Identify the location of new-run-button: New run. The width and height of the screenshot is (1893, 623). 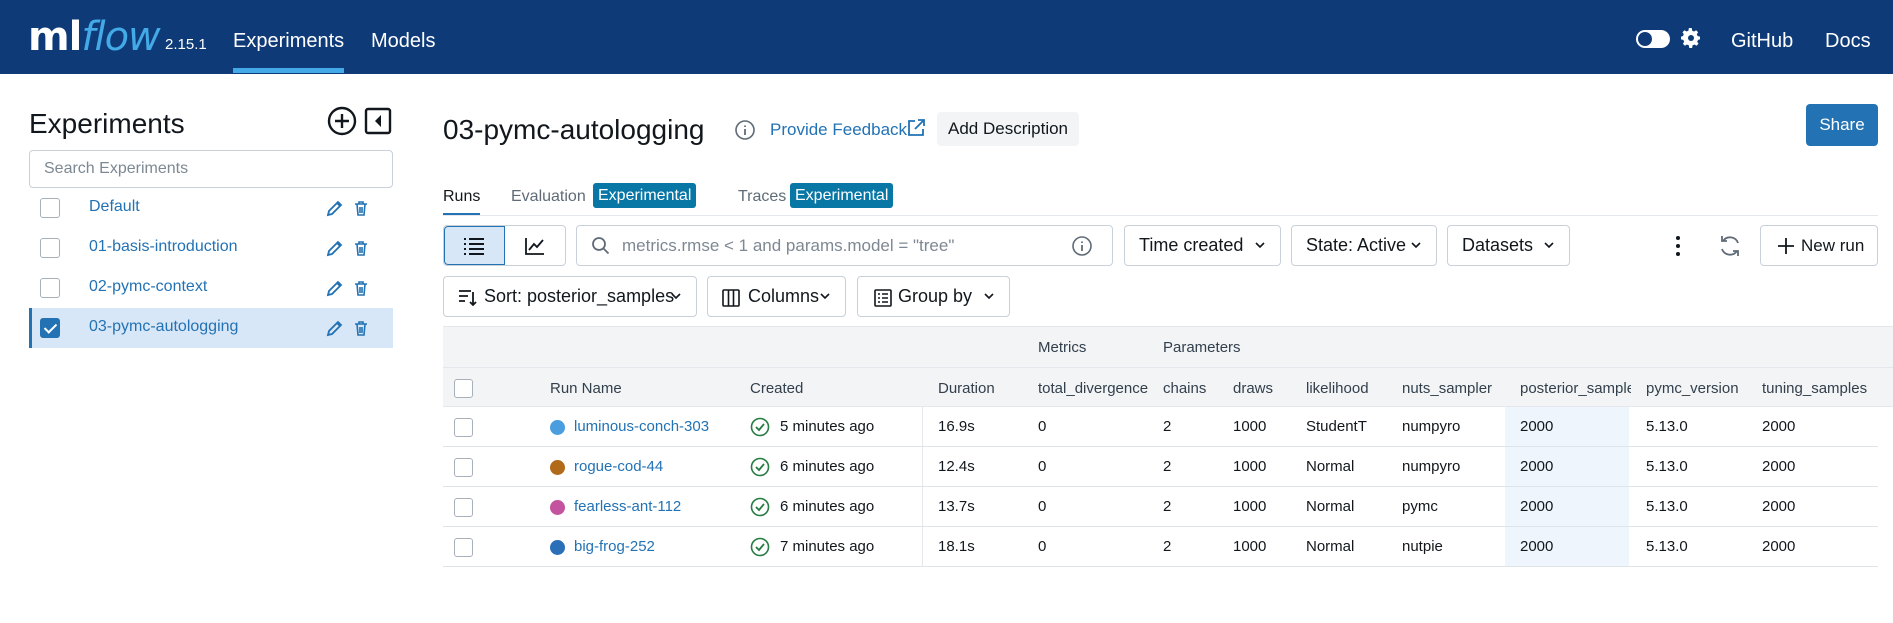
(1819, 245).